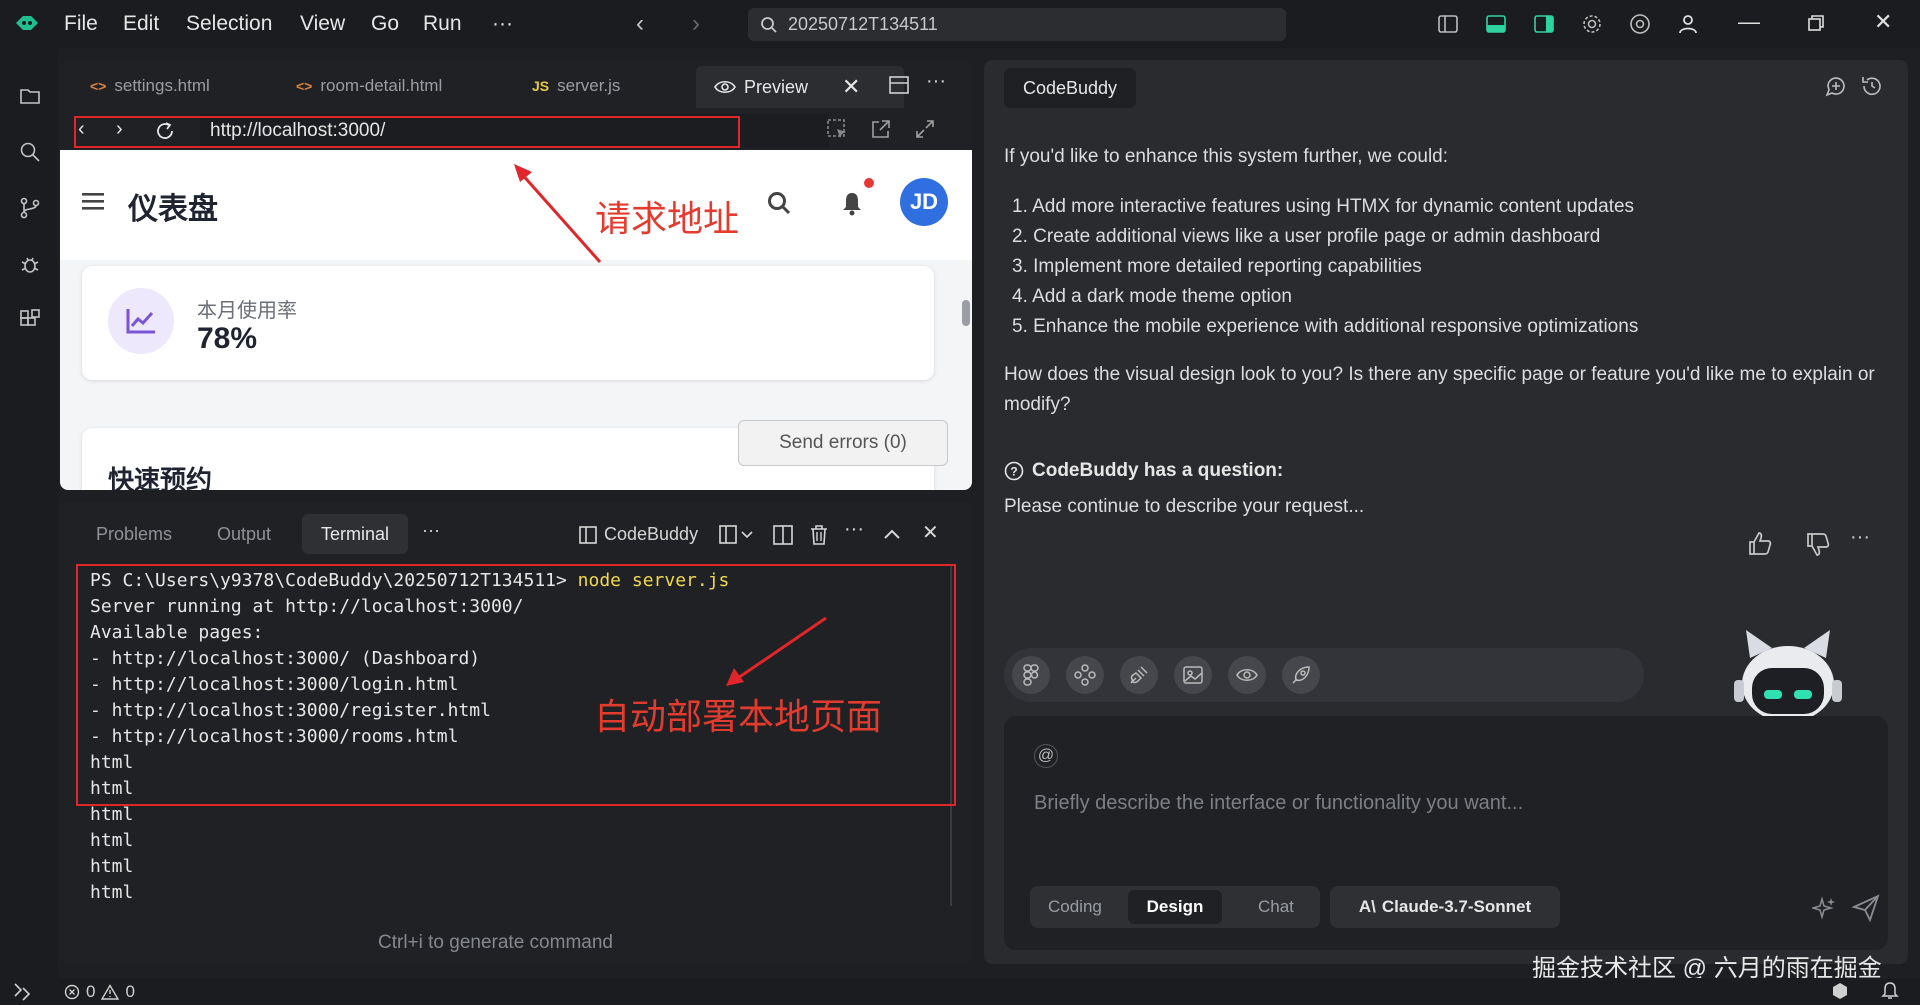 The image size is (1920, 1005). I want to click on menu-view: View, so click(322, 24).